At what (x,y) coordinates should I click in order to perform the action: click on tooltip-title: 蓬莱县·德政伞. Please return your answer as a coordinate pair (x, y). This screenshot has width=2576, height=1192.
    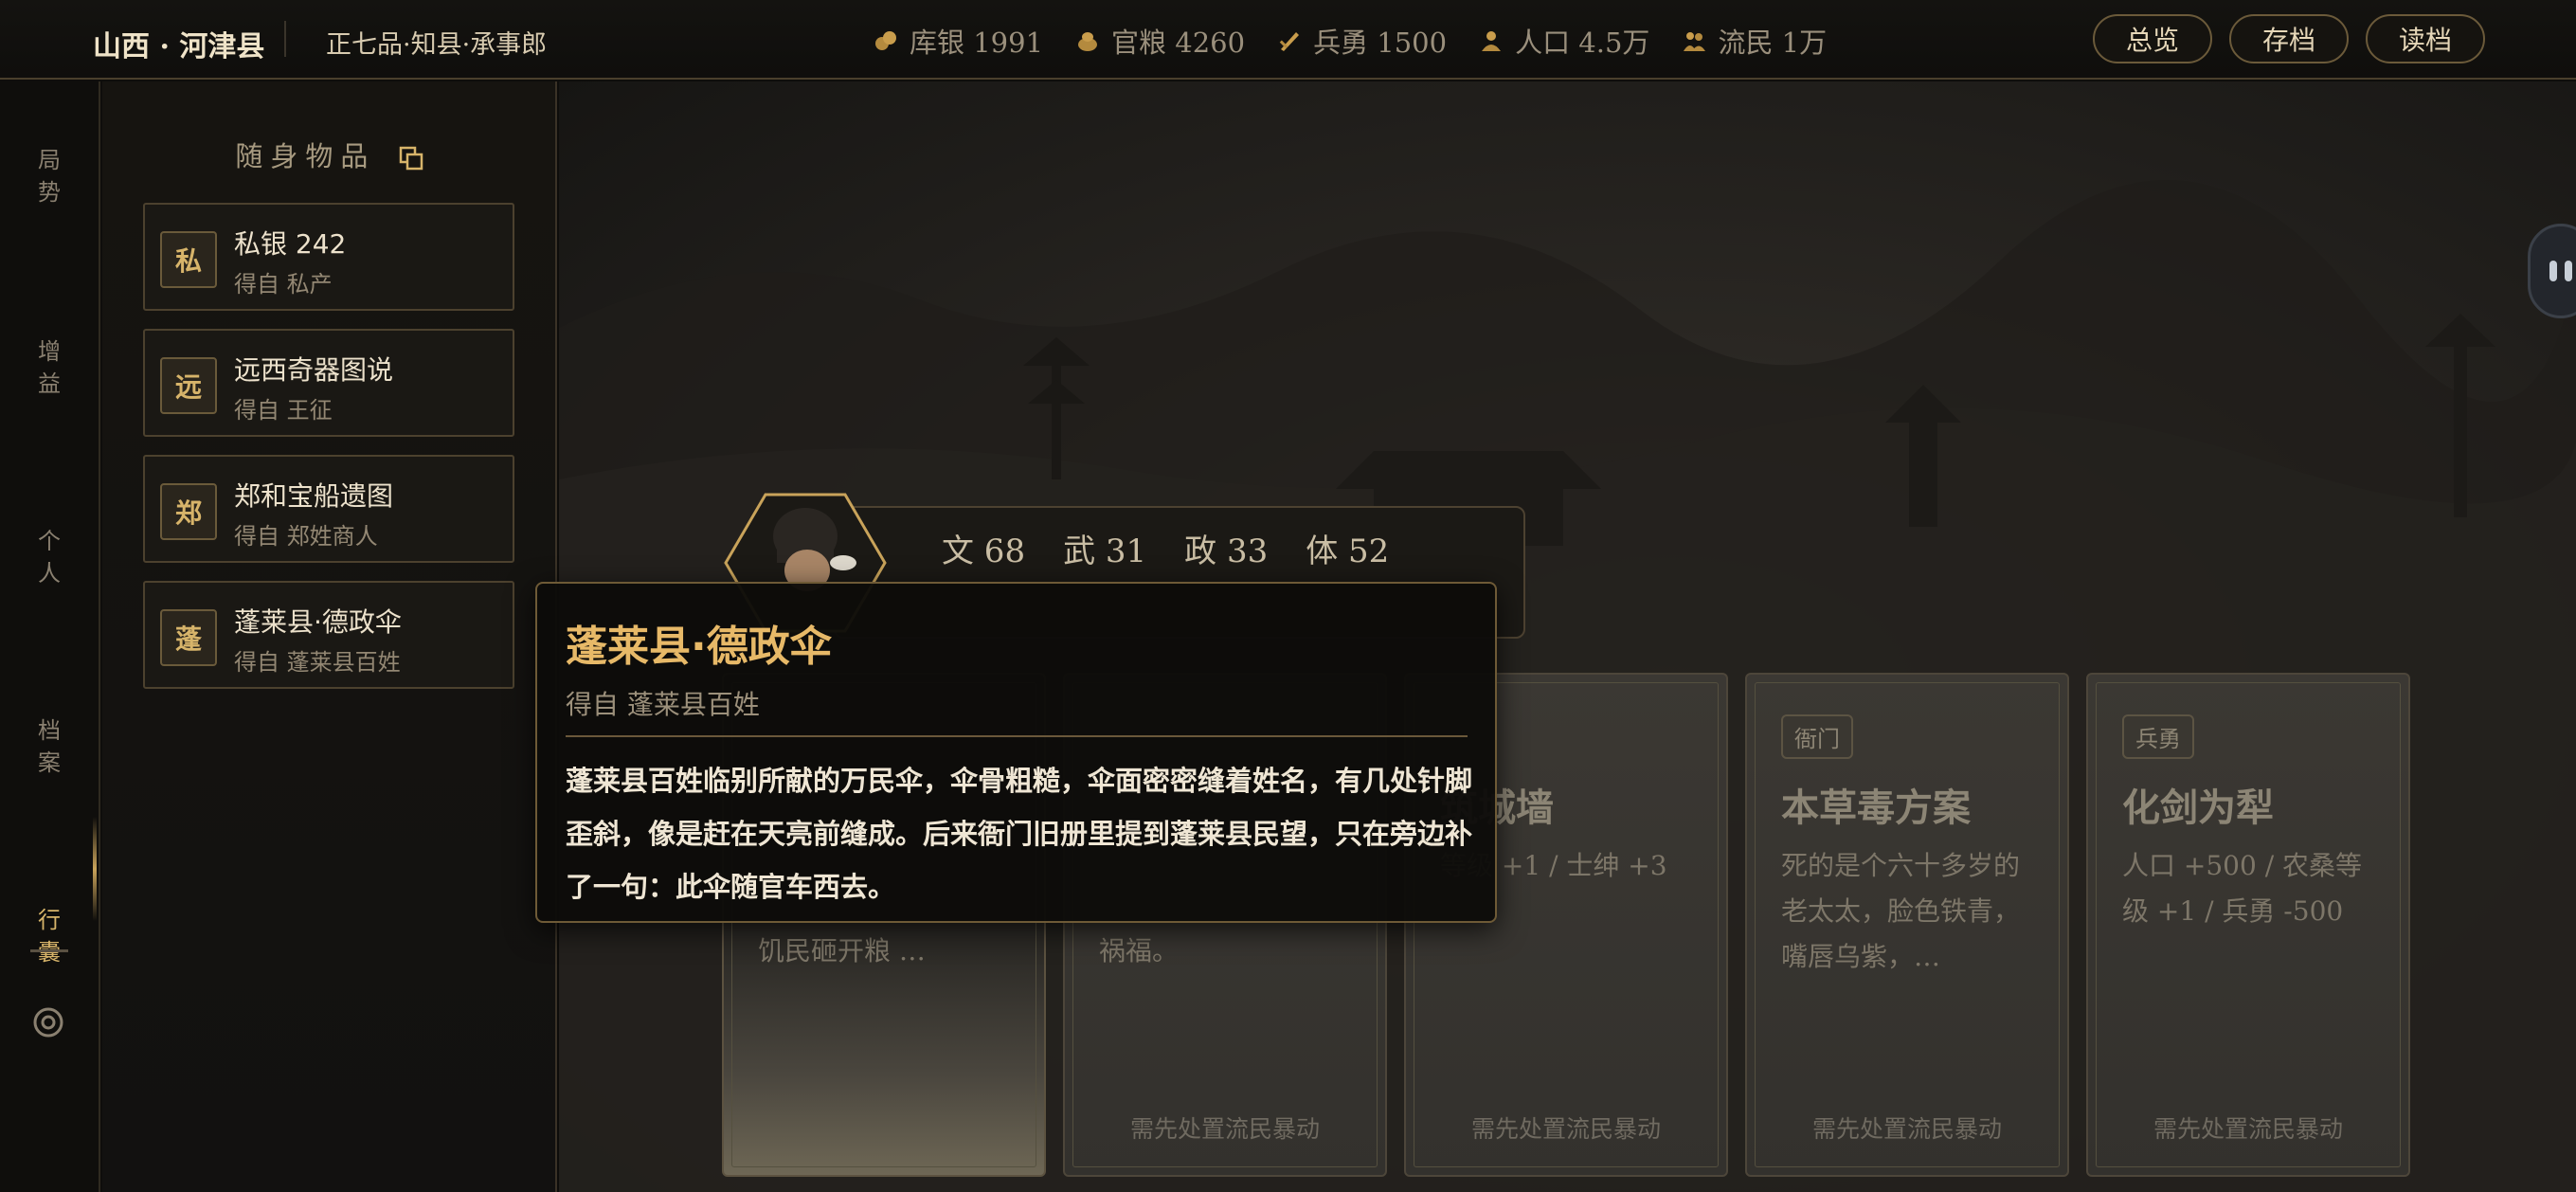
    Looking at the image, I should click on (699, 647).